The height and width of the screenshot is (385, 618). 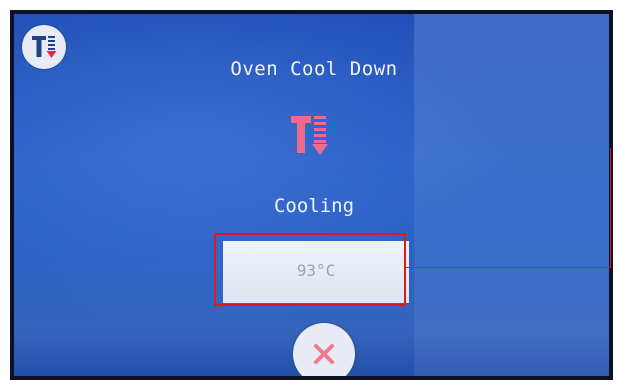 What do you see at coordinates (610, 208) in the screenshot?
I see `callout-line-vertical` at bounding box center [610, 208].